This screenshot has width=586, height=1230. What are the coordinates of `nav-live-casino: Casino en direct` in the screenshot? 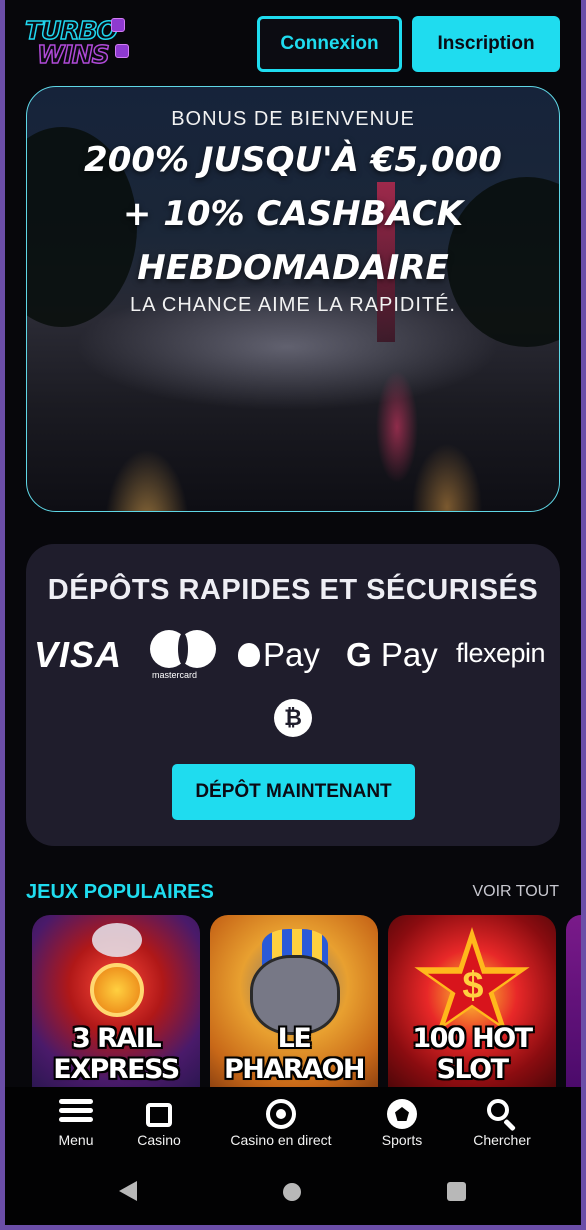 It's located at (281, 1122).